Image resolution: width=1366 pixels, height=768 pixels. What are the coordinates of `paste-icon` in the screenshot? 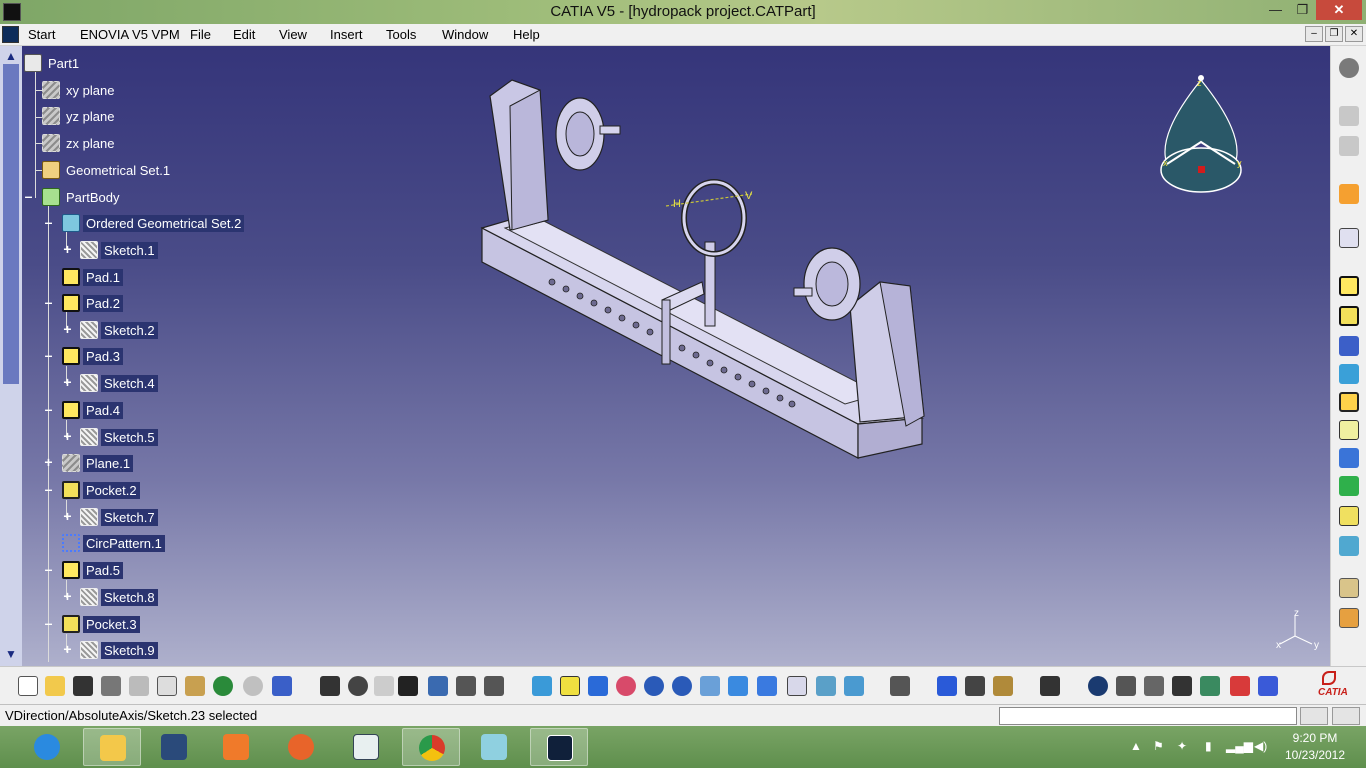 It's located at (195, 686).